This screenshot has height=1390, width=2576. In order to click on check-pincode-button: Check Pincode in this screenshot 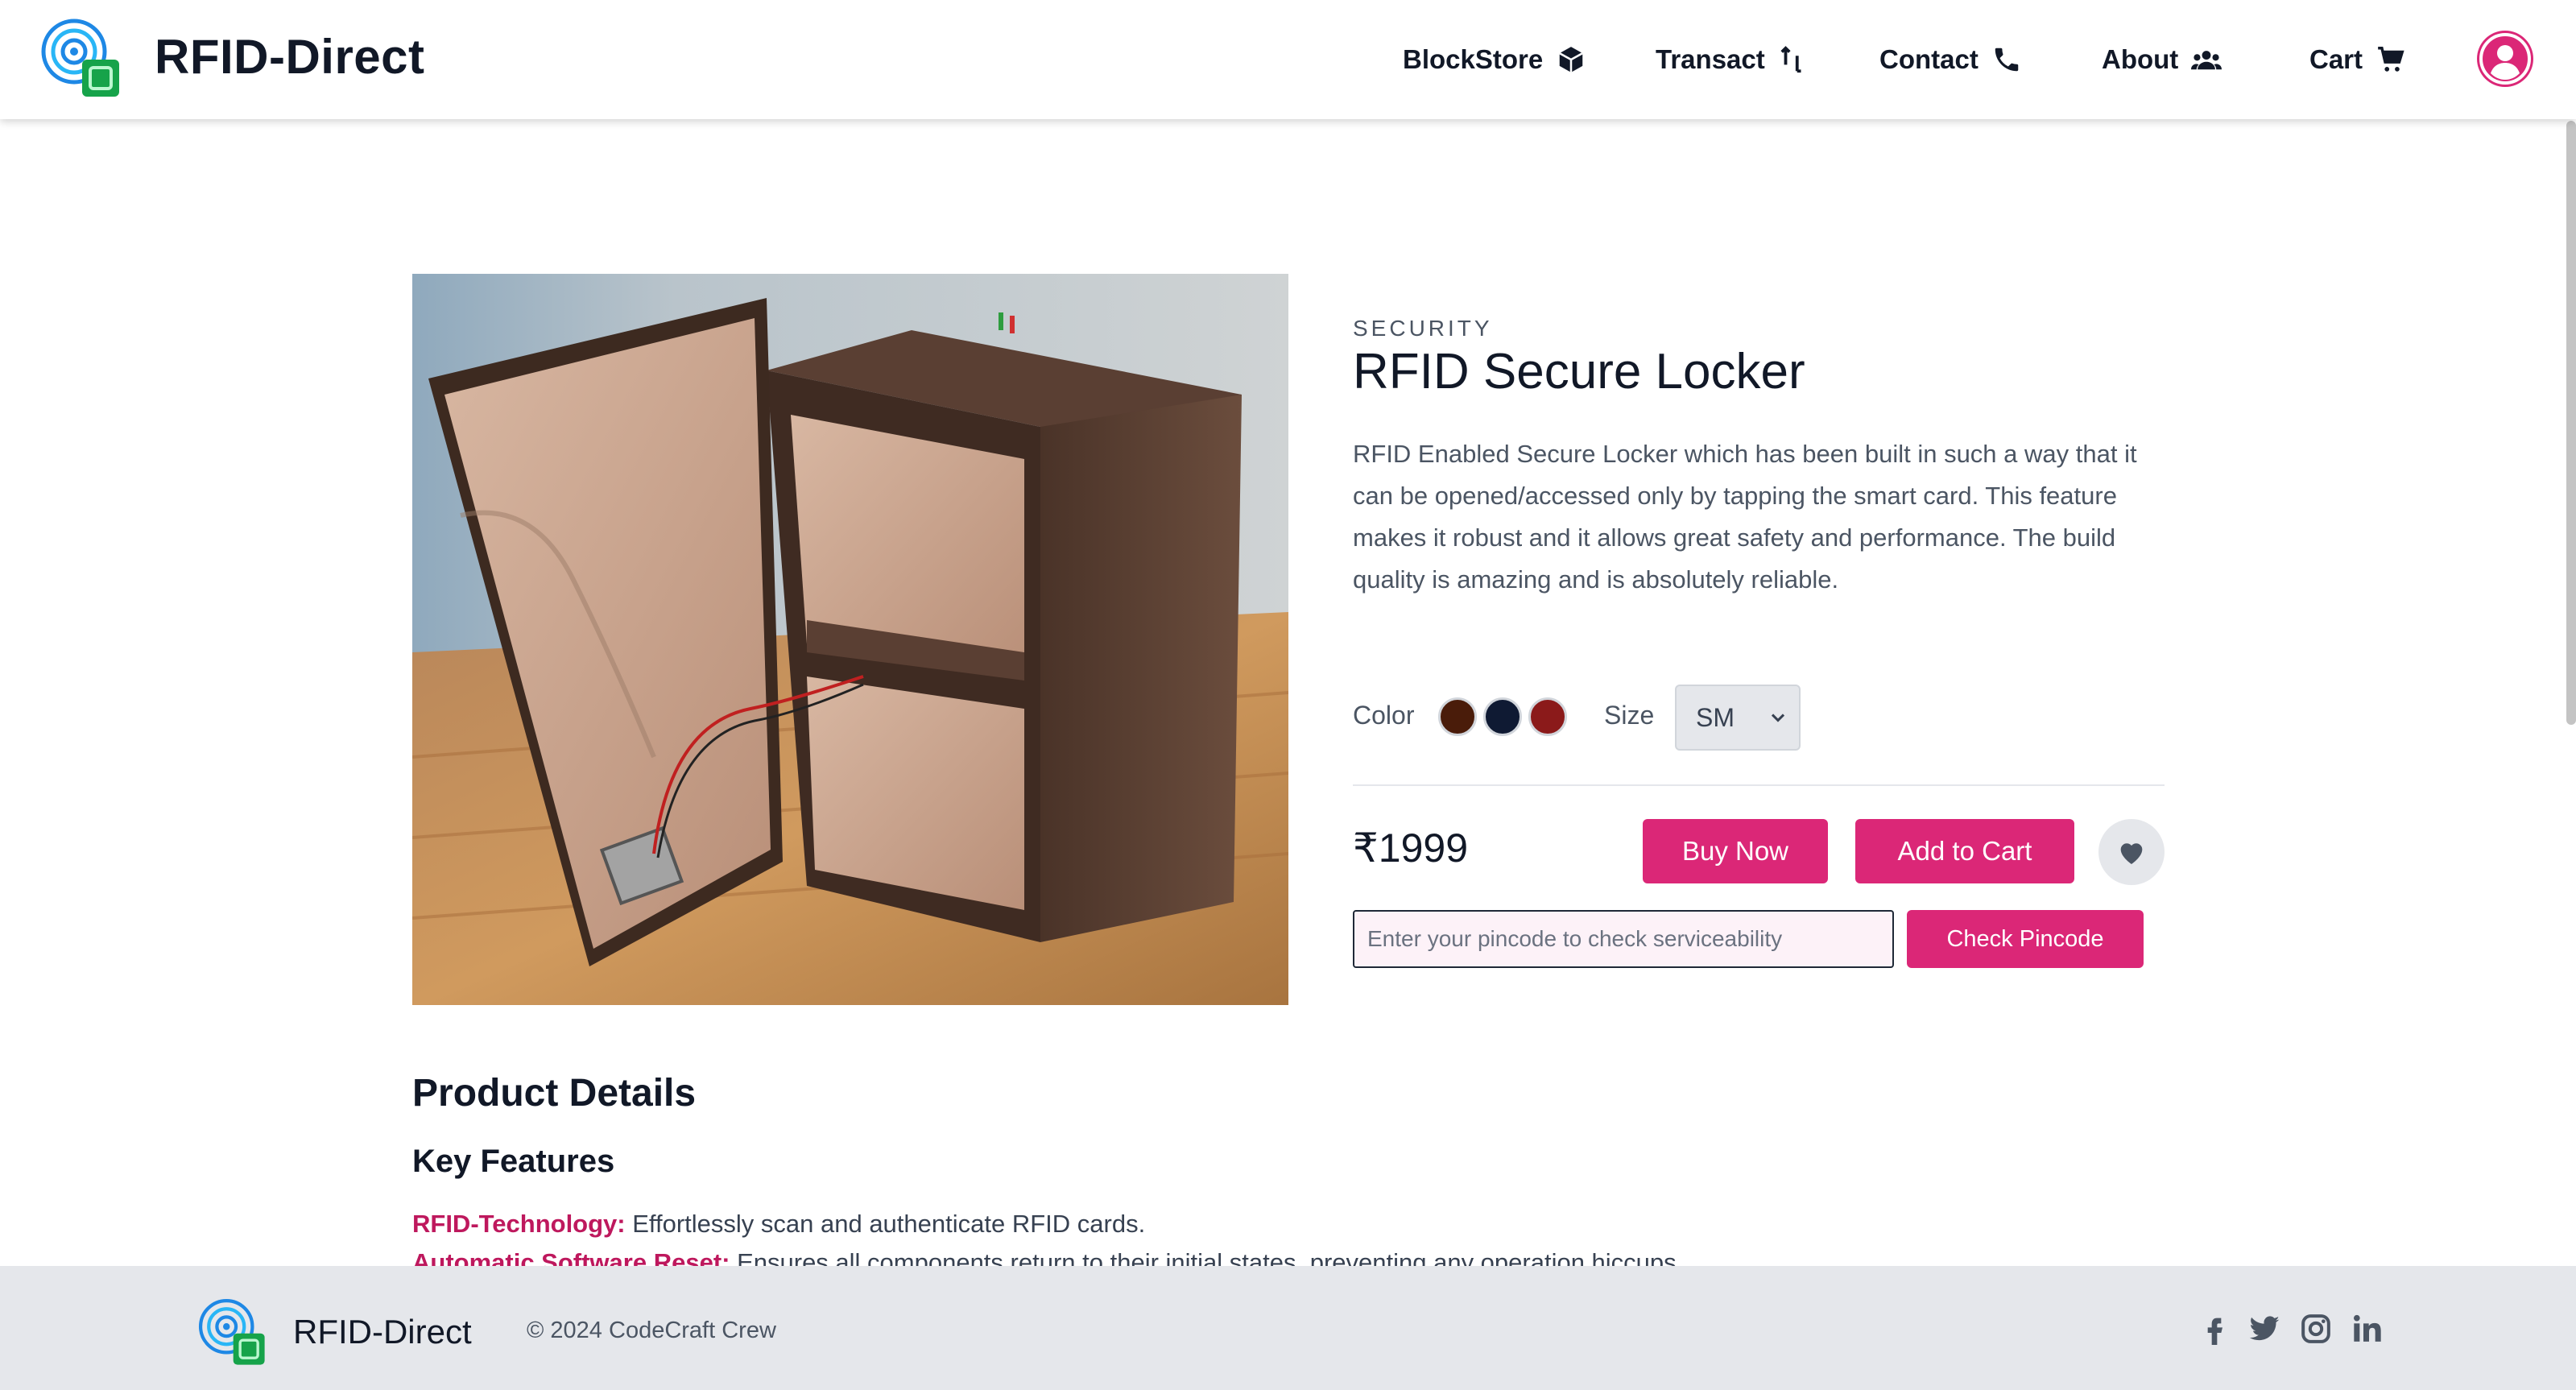, I will do `click(2026, 939)`.